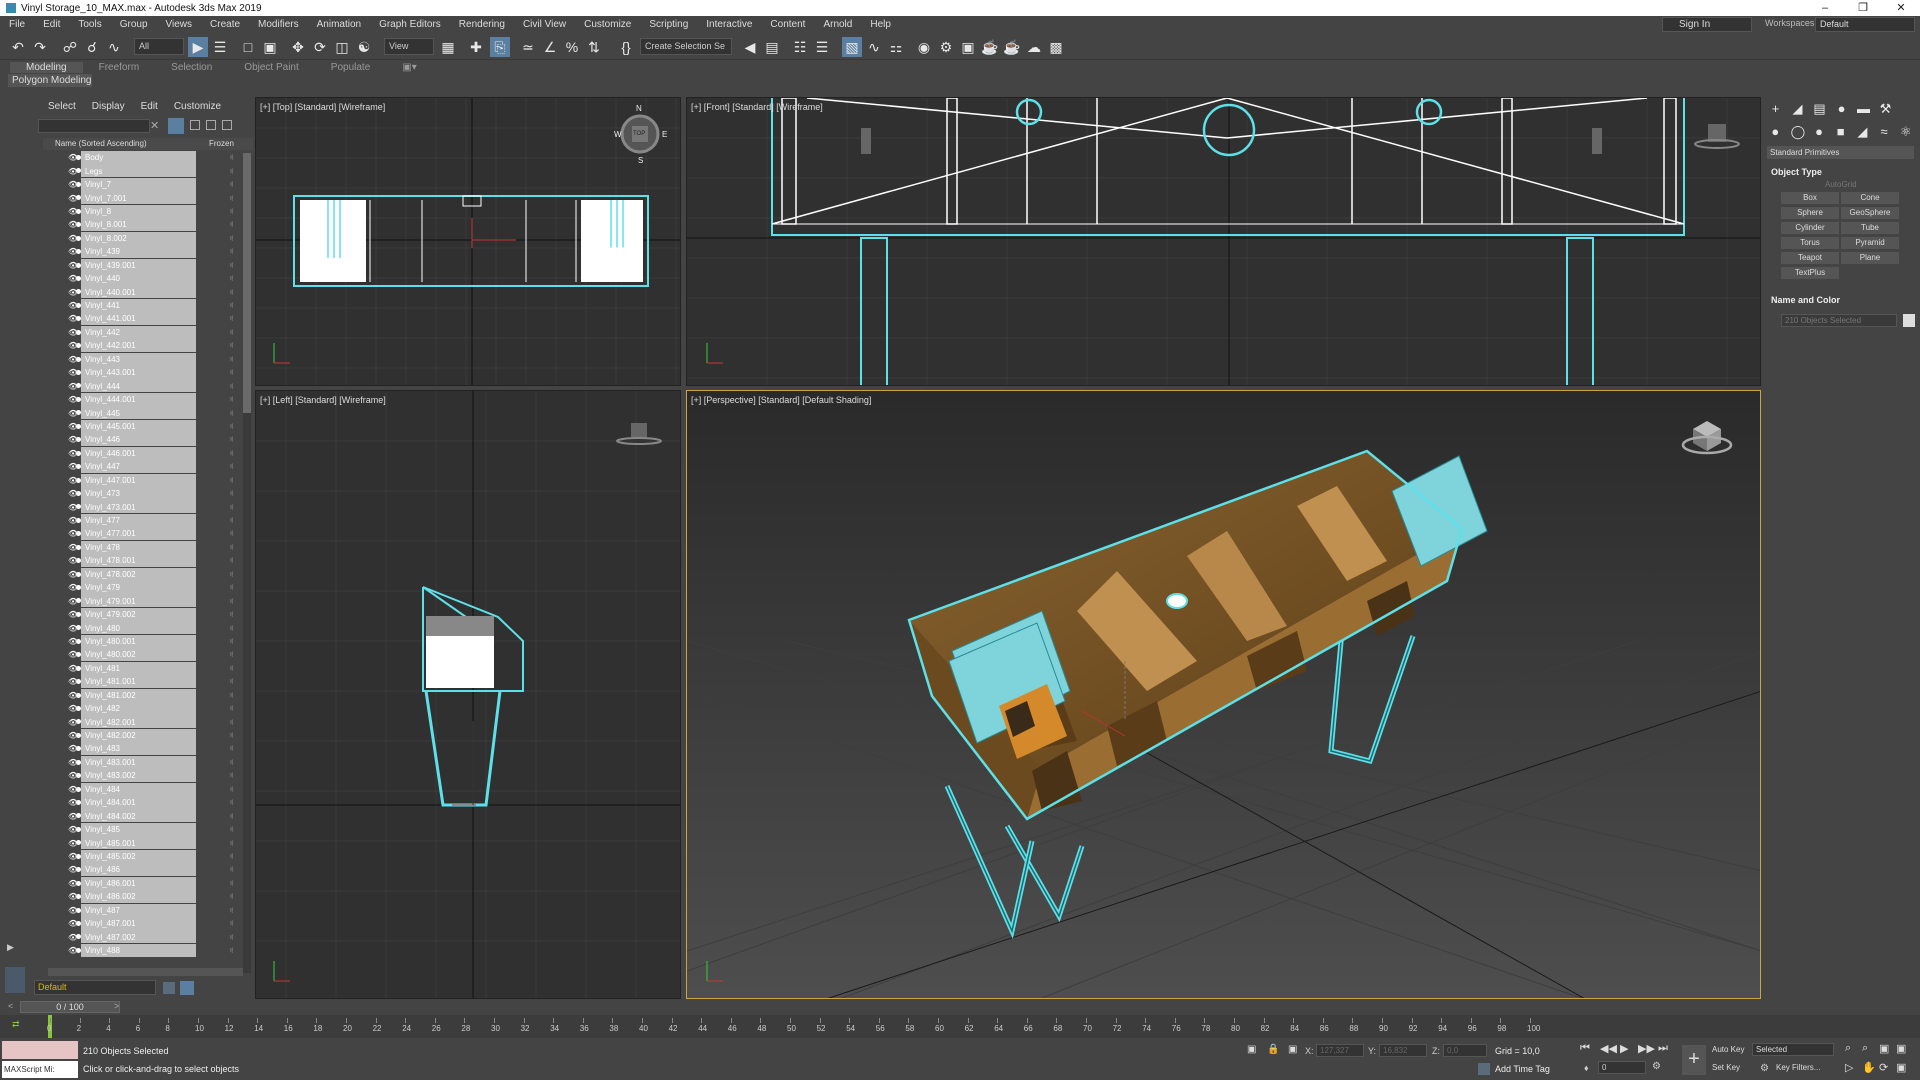 The image size is (1920, 1080). I want to click on list-item: 👁 Vinyl_482 ❄, so click(138, 708).